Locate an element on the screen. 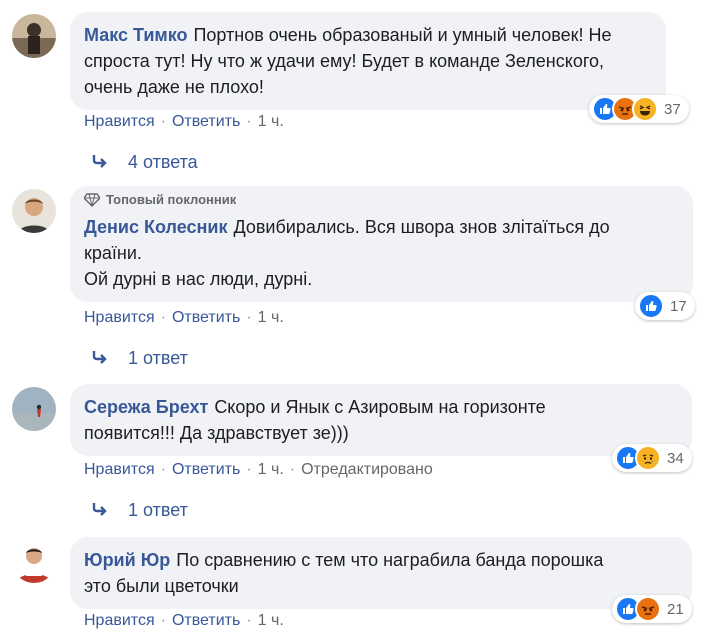 Image resolution: width=720 pixels, height=643 pixels. comment-text: это были цветочки is located at coordinates (161, 586).